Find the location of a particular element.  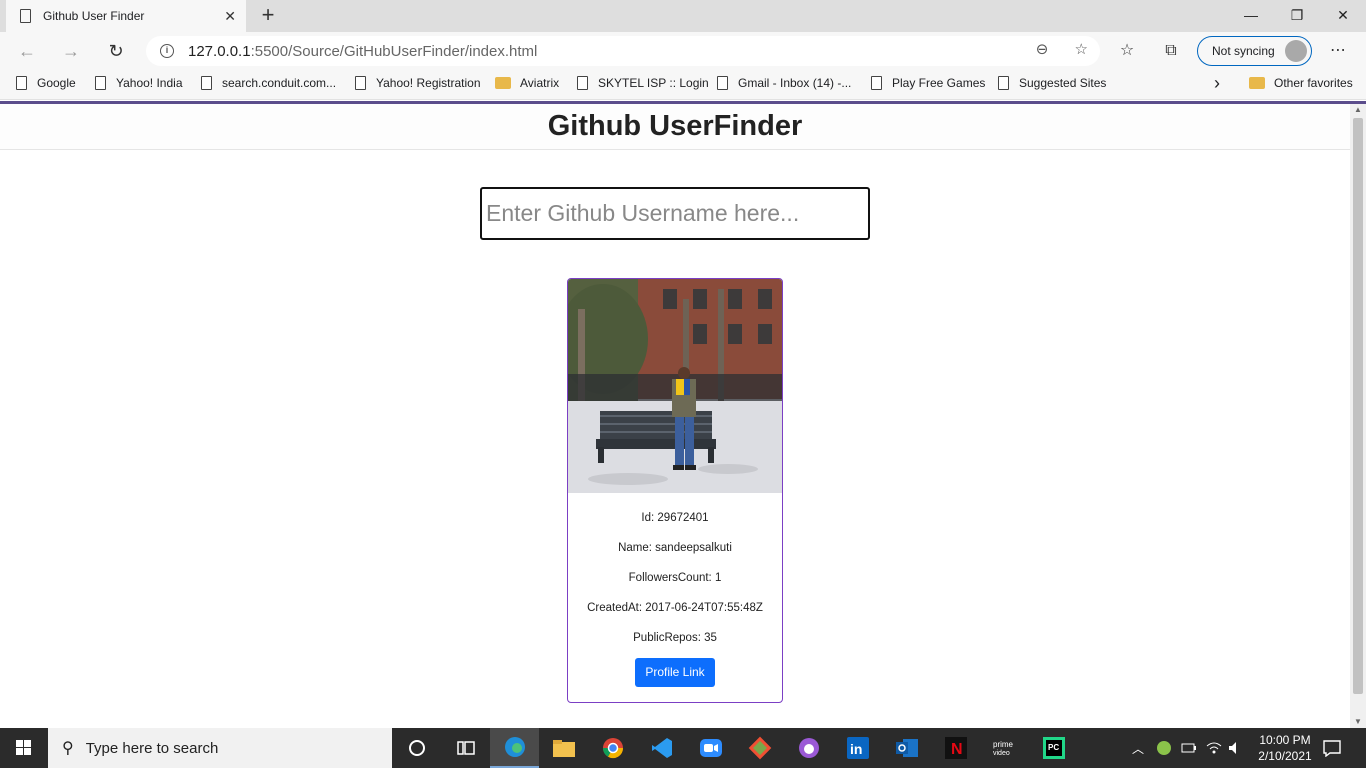

new-tab-button: + is located at coordinates (268, 16).